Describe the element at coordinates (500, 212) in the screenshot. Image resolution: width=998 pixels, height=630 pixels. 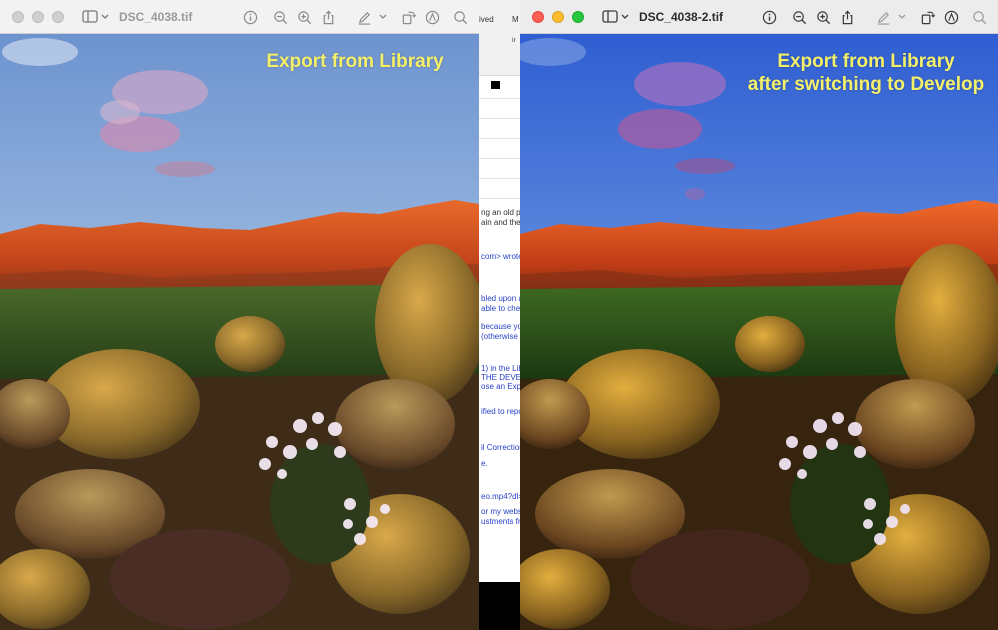
I see `email-text-fragment: ng an old pr` at that location.